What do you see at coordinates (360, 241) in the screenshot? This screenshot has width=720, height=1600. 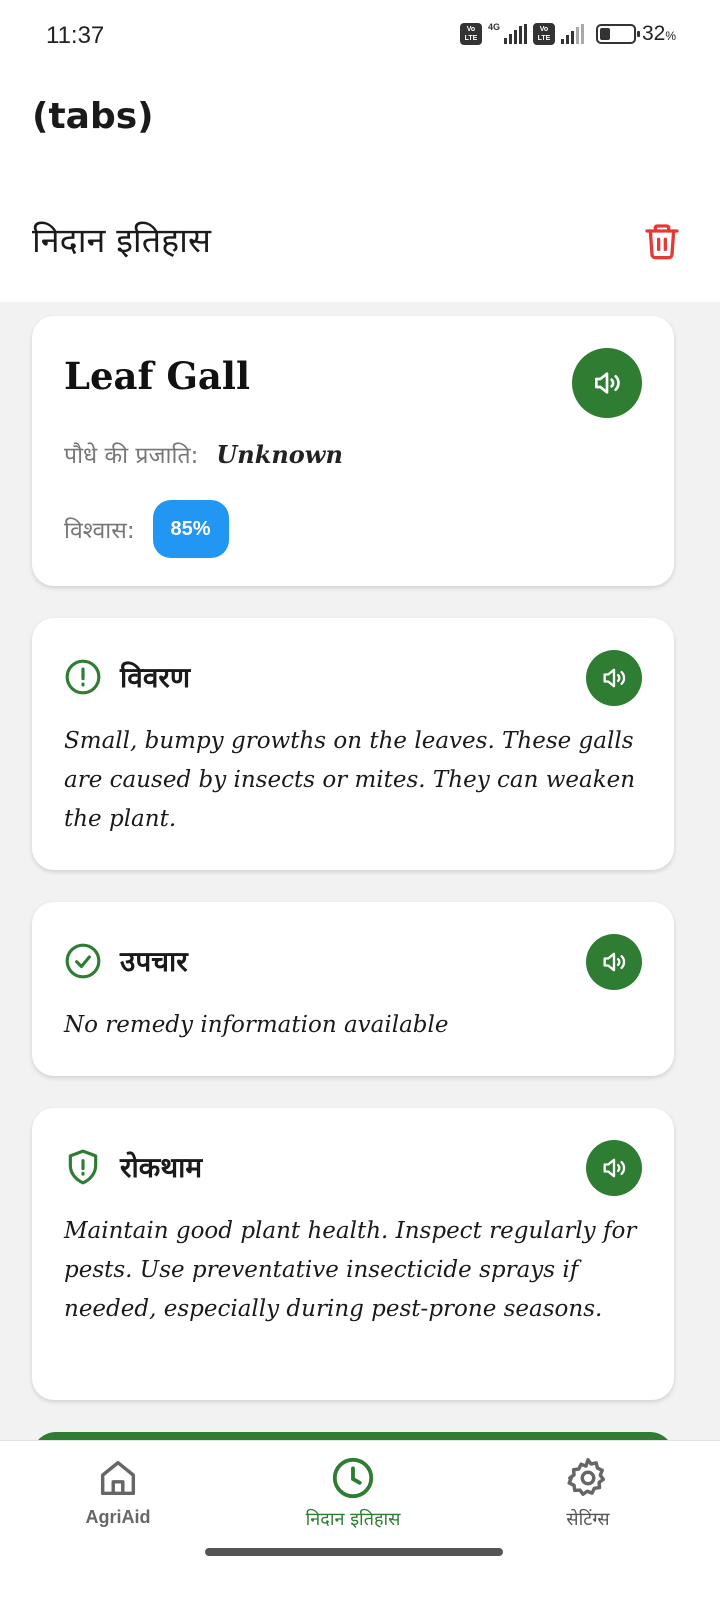 I see `page-header: निदान इतिहास` at bounding box center [360, 241].